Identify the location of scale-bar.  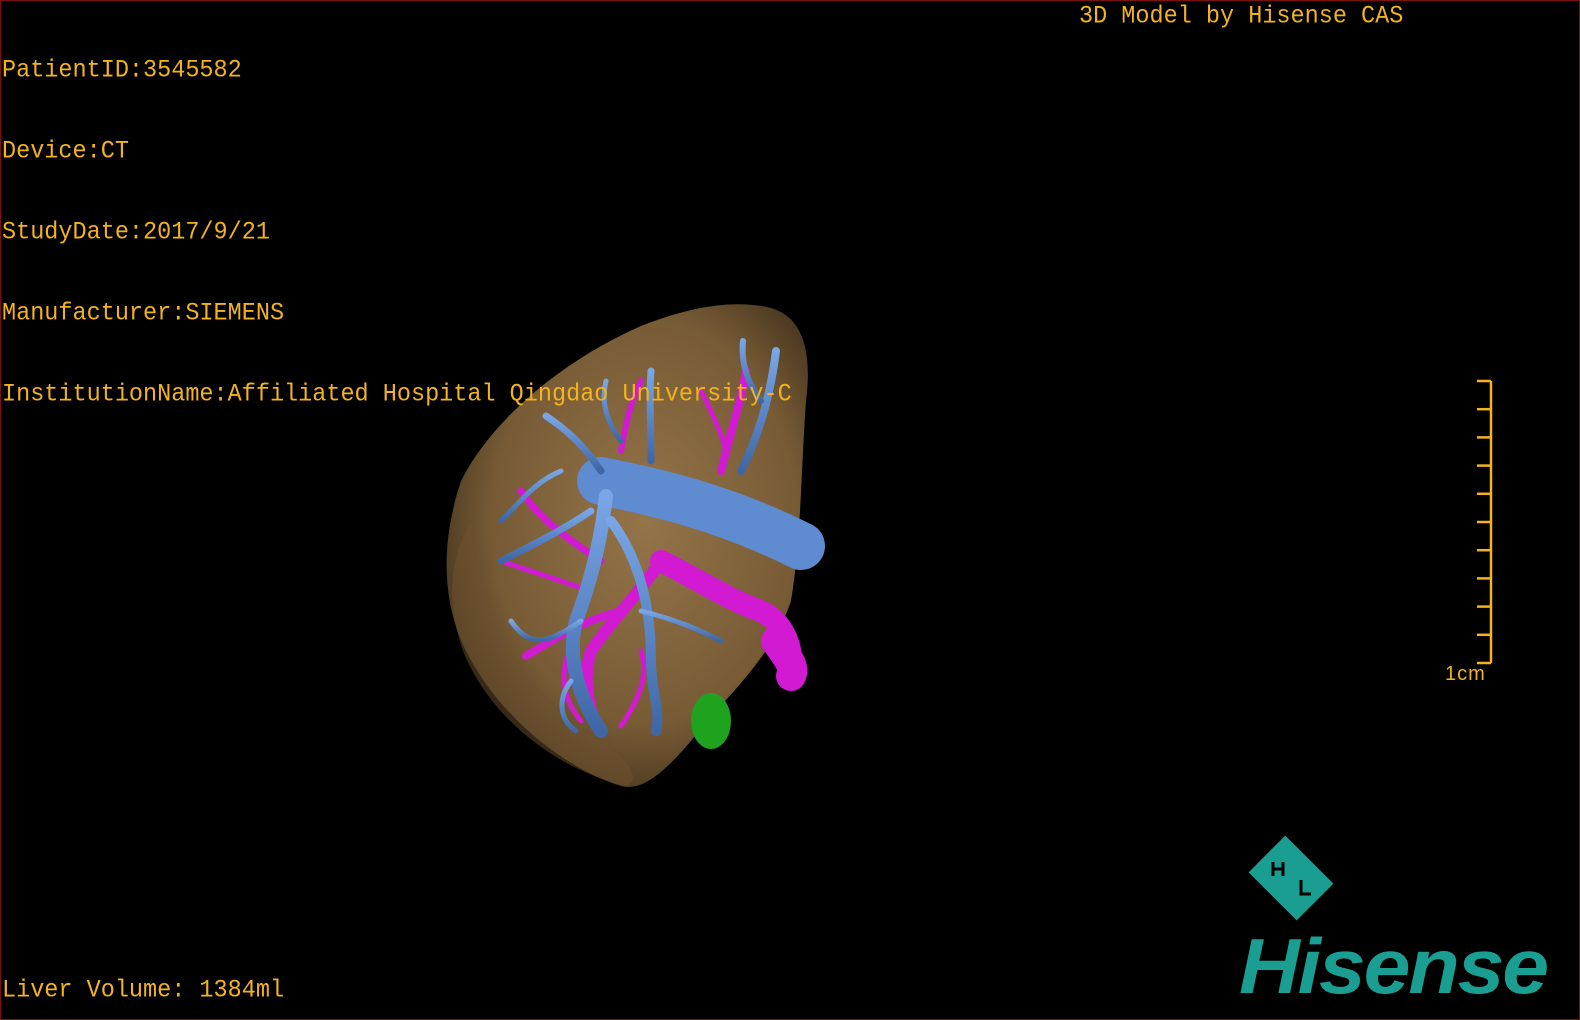
(1485, 522).